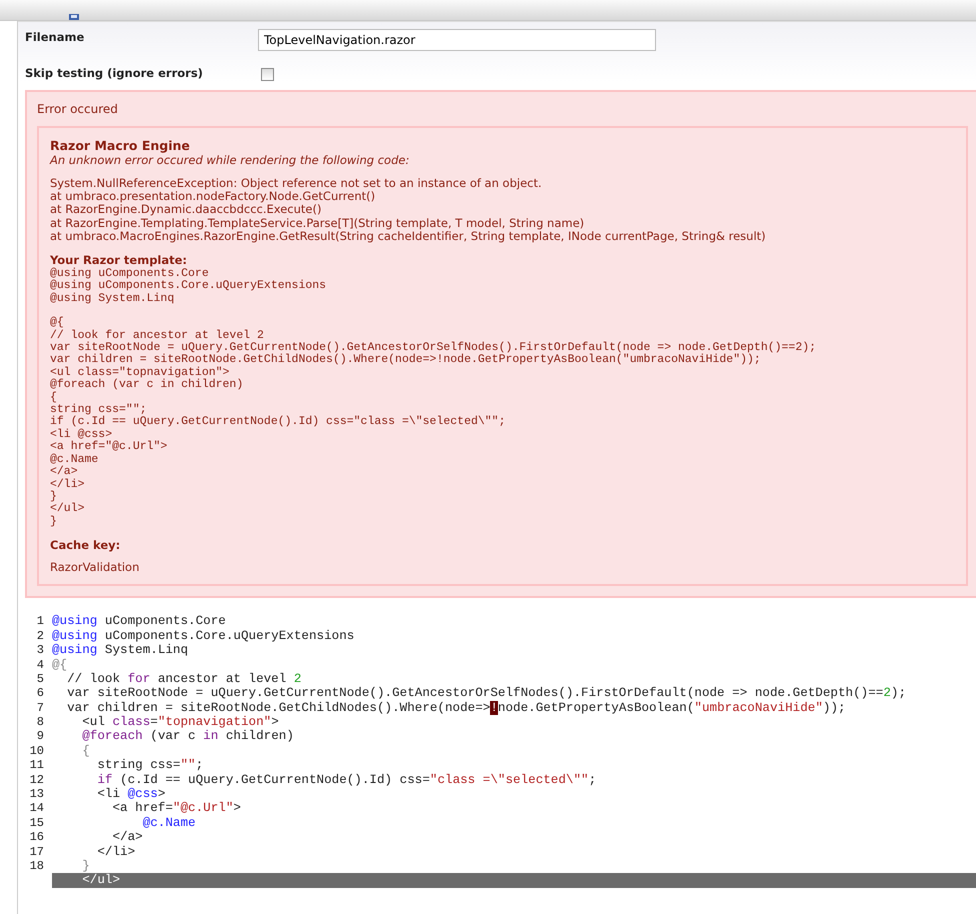 This screenshot has width=976, height=914. What do you see at coordinates (36, 808) in the screenshot?
I see `line-number: 14` at bounding box center [36, 808].